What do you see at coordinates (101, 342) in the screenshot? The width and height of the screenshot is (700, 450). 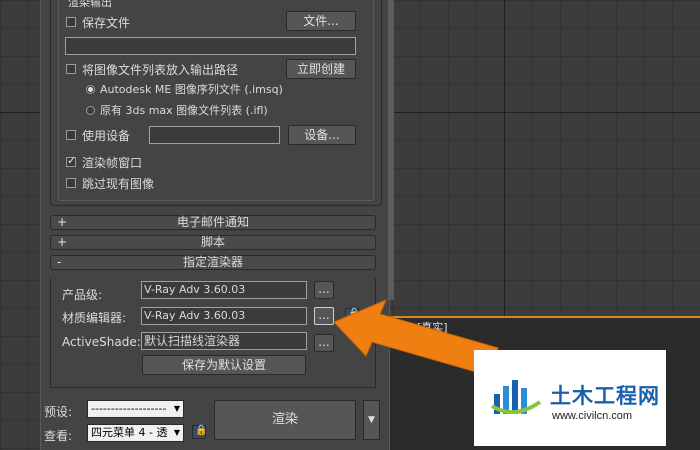 I see `activeshade-label: ActiveShade:` at bounding box center [101, 342].